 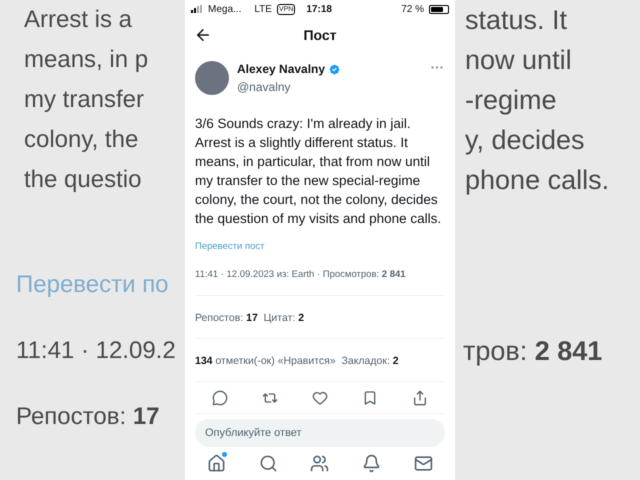 I want to click on reply-icon, so click(x=220, y=398).